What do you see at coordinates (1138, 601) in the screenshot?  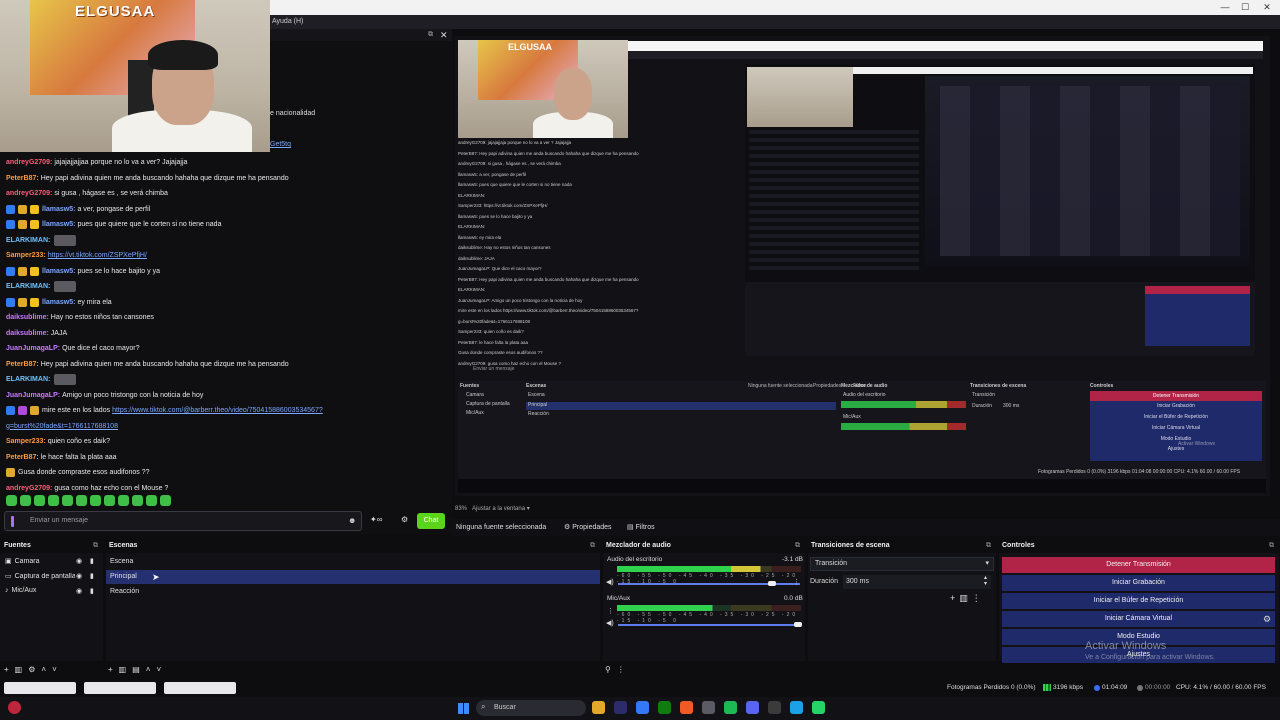 I see `start-replay-buffer-button: Iniciar el Búfer de Repetición` at bounding box center [1138, 601].